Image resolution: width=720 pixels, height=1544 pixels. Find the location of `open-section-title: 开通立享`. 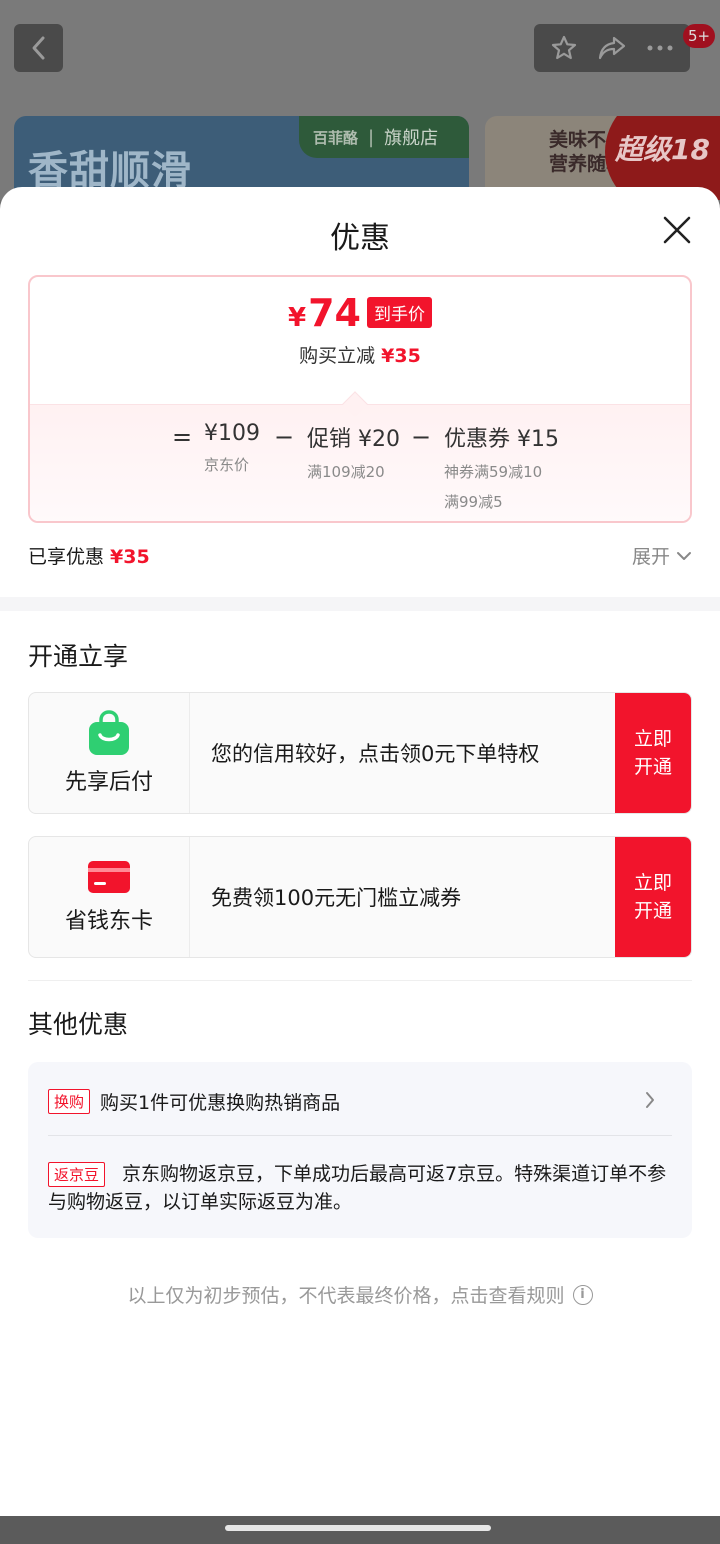

open-section-title: 开通立享 is located at coordinates (78, 656).